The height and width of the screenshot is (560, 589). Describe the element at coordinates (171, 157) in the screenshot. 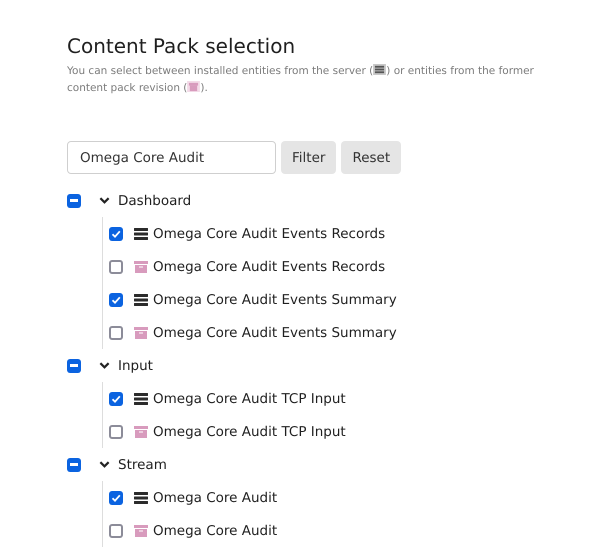

I see `search-field: Omega Core Audit` at that location.